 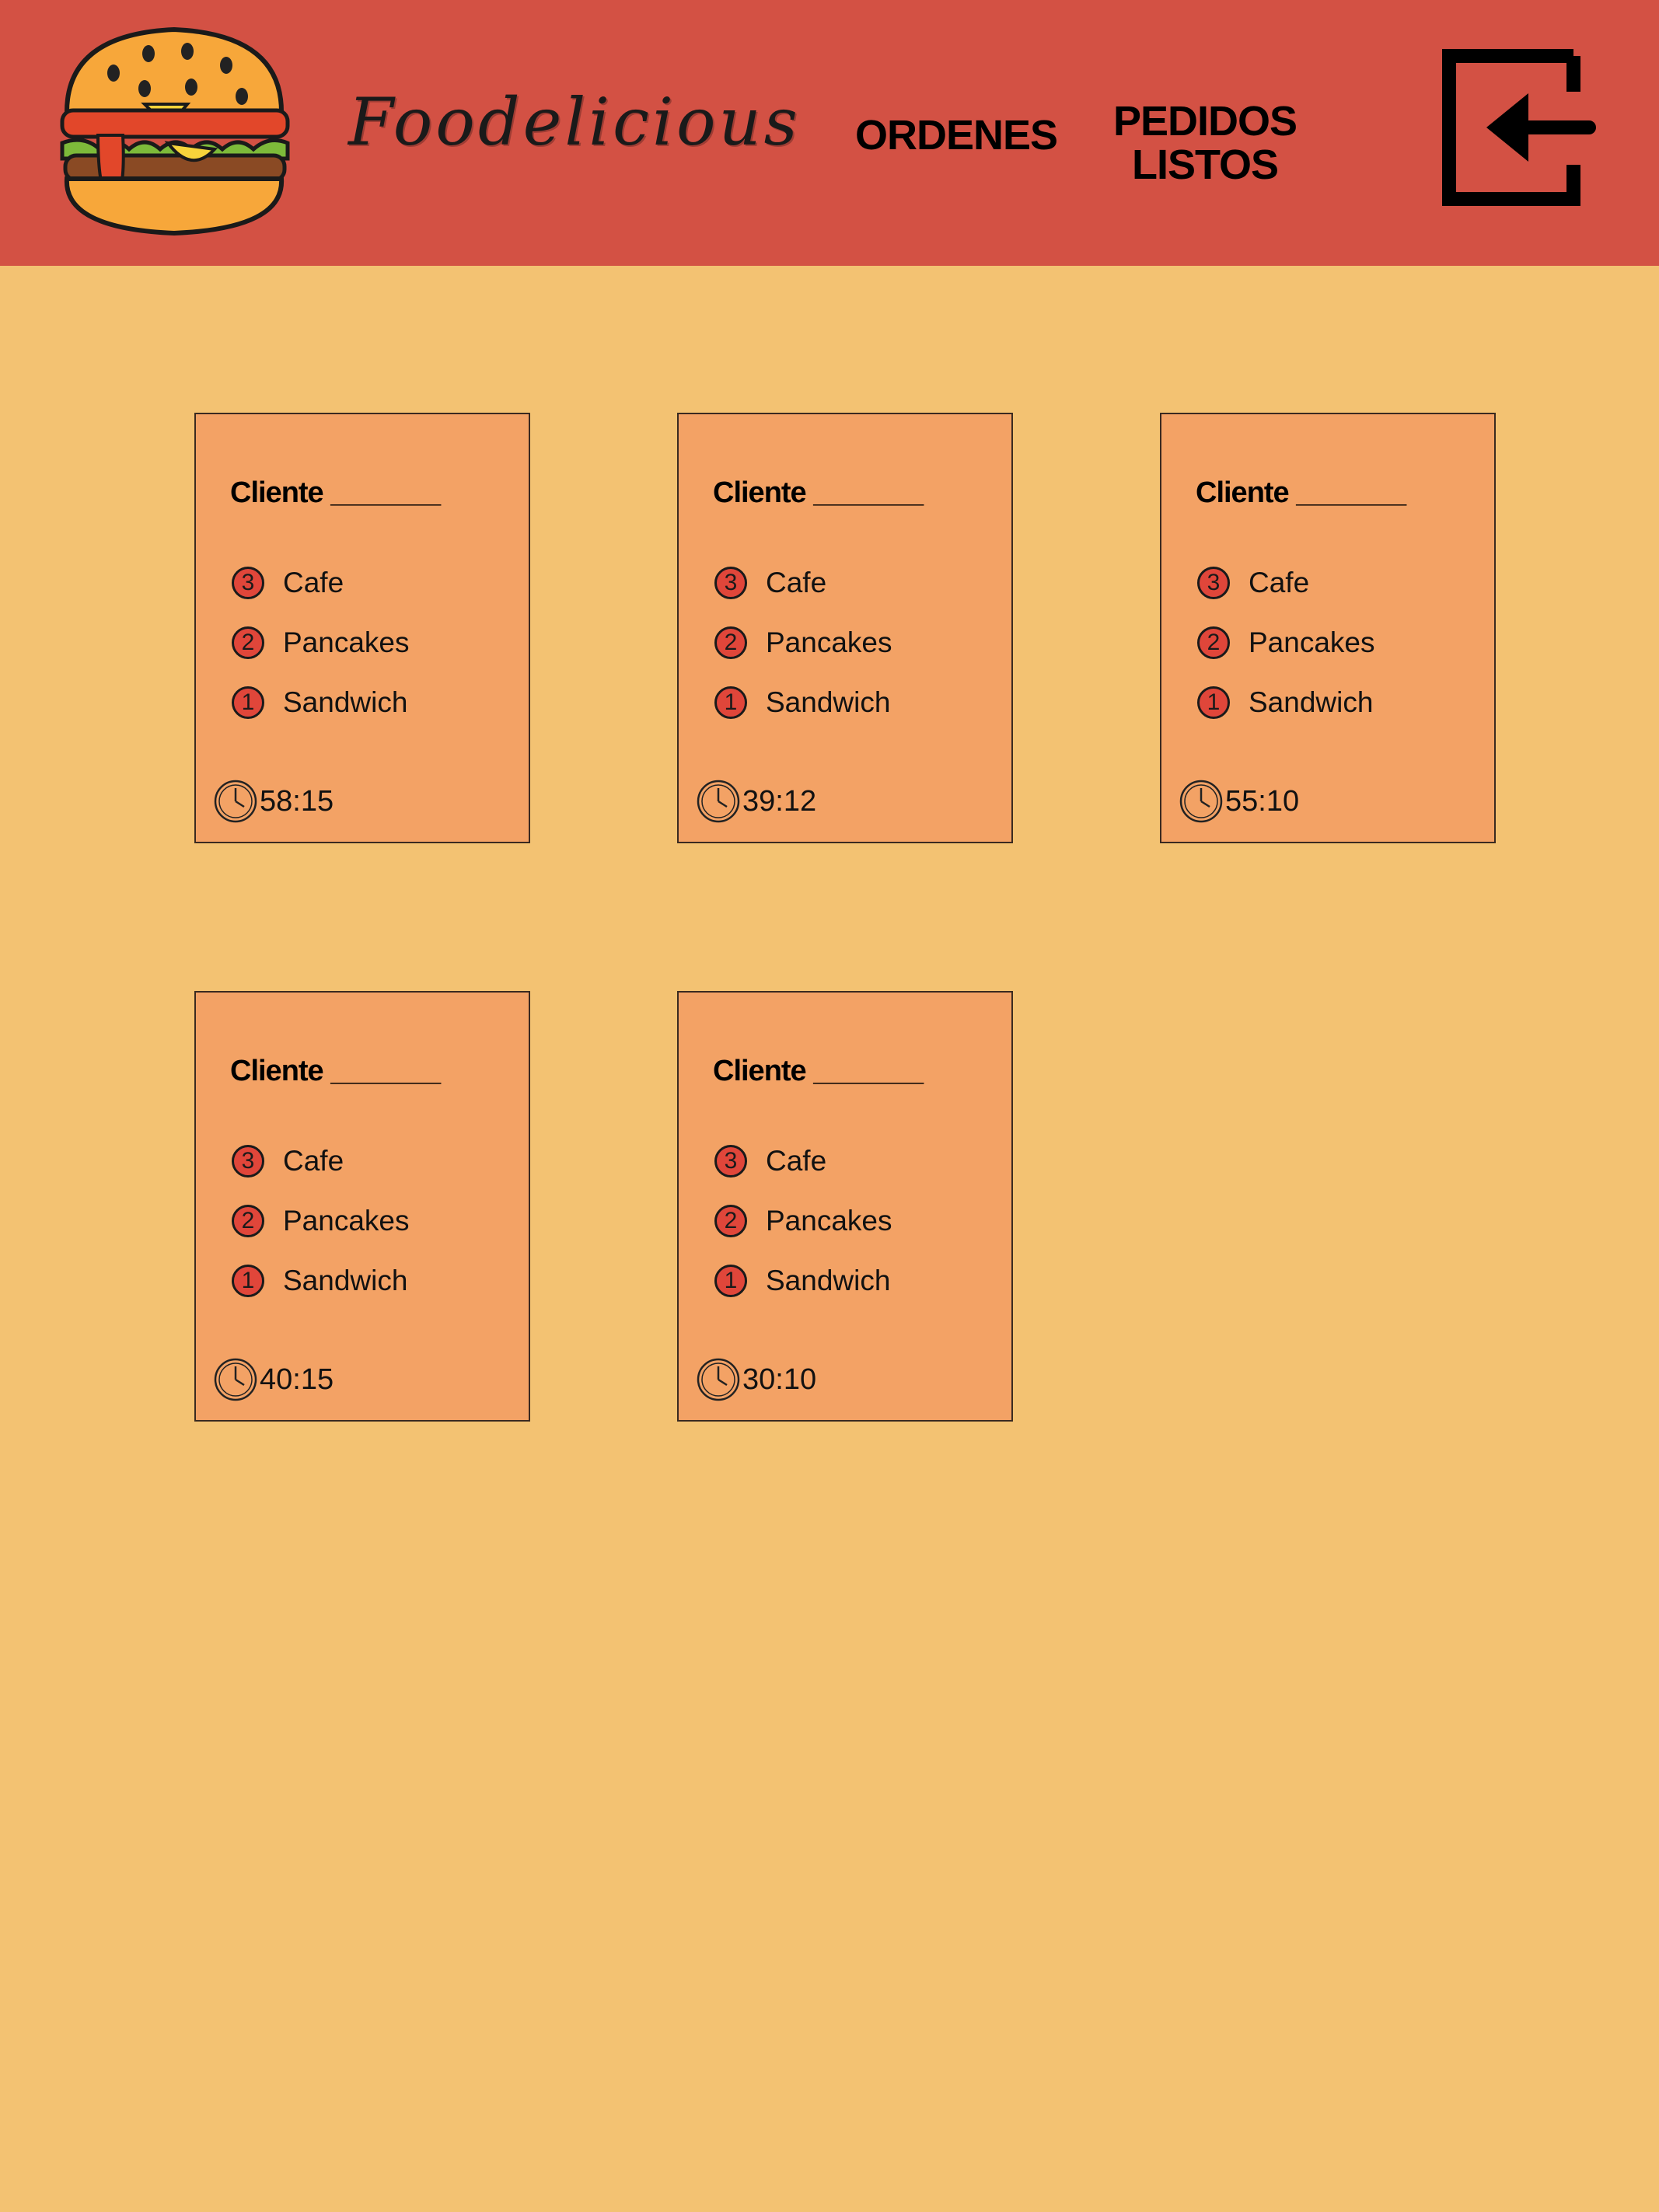 What do you see at coordinates (1205, 143) in the screenshot?
I see `nav-pedidos-listos: PEDIDOS LISTOS` at bounding box center [1205, 143].